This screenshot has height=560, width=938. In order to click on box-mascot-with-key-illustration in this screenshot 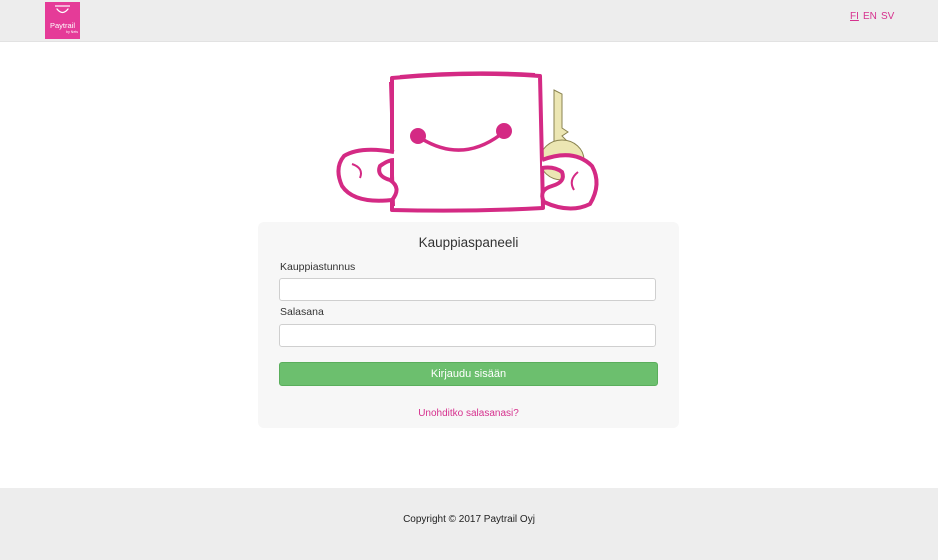, I will do `click(467, 142)`.